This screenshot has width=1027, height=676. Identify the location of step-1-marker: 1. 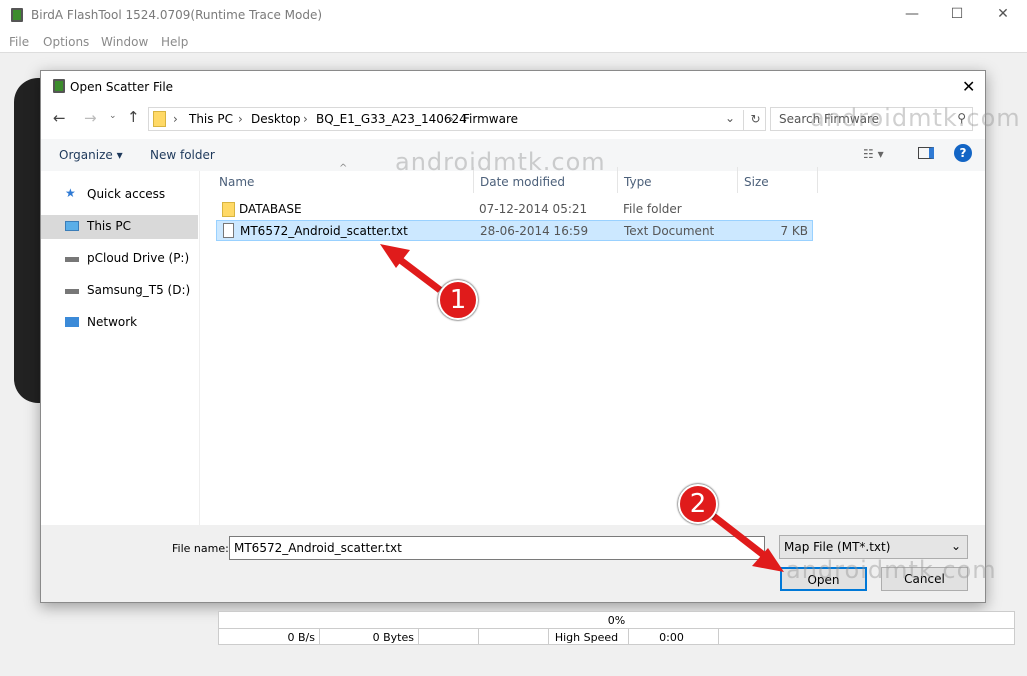
(458, 300).